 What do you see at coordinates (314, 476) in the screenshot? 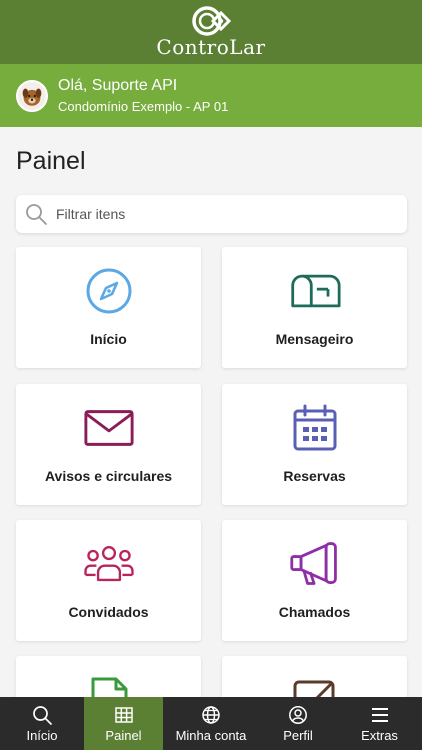
I see `menu-card-label: Reservas` at bounding box center [314, 476].